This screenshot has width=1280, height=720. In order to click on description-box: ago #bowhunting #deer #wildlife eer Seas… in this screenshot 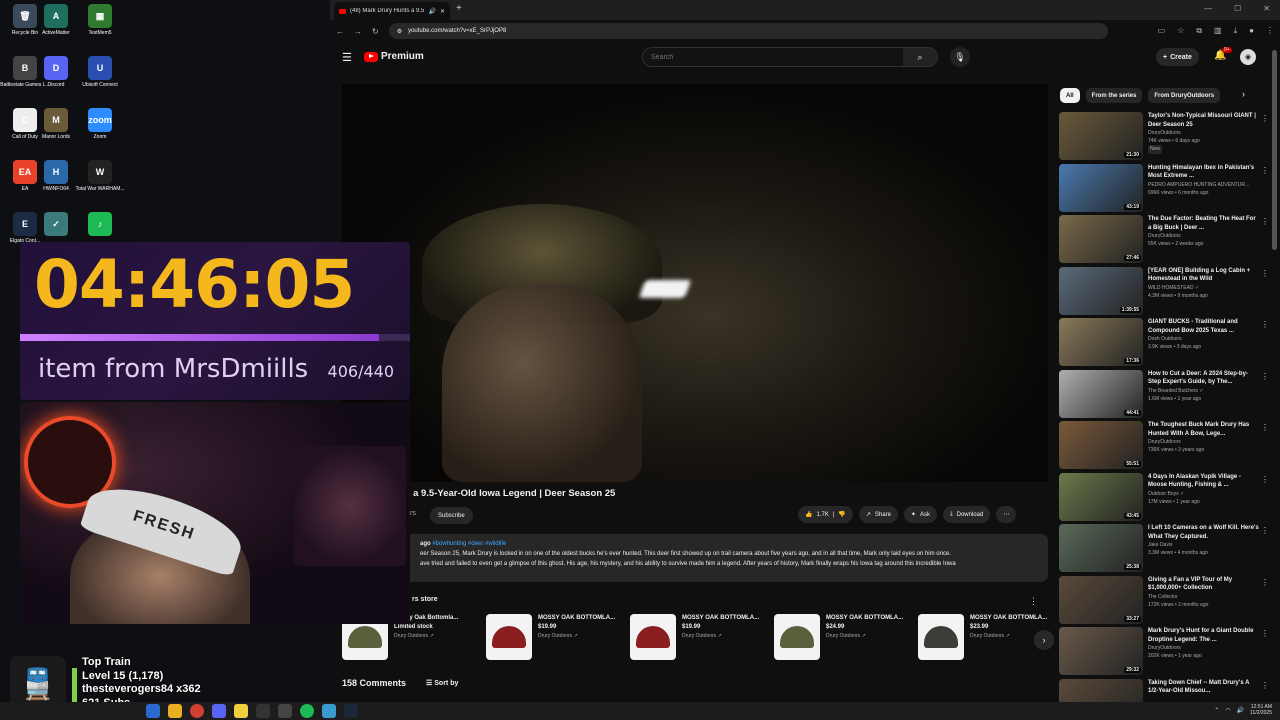, I will do `click(695, 558)`.